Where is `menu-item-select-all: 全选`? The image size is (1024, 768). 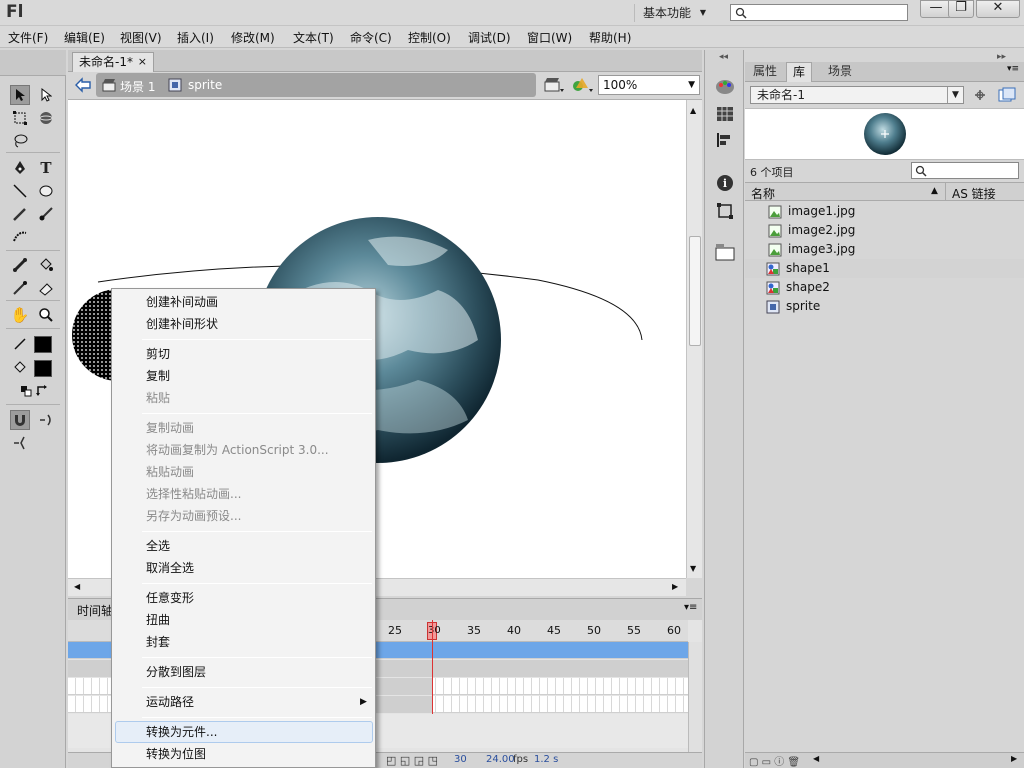 menu-item-select-all: 全选 is located at coordinates (158, 546).